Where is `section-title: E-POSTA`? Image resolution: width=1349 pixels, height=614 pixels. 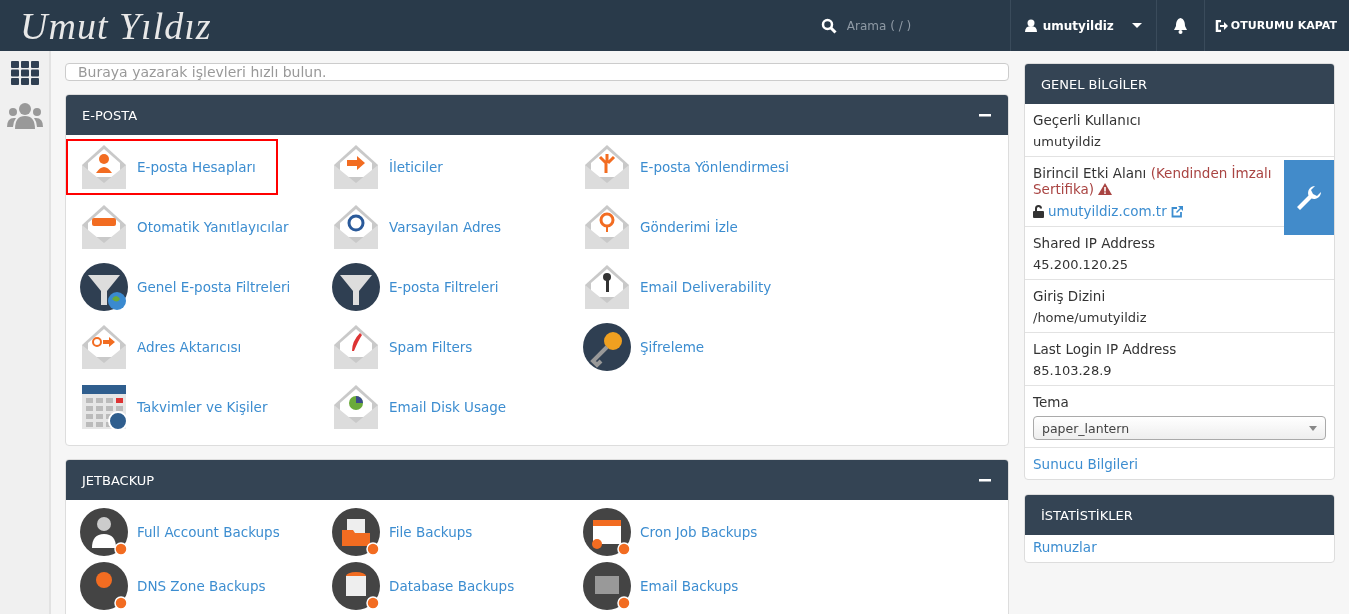
section-title: E-POSTA is located at coordinates (110, 115).